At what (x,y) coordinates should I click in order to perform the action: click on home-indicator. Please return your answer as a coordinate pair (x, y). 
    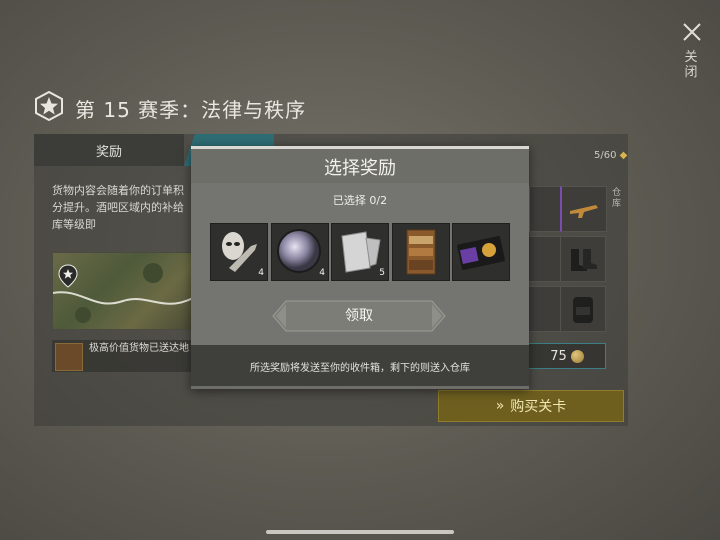
    Looking at the image, I should click on (360, 532).